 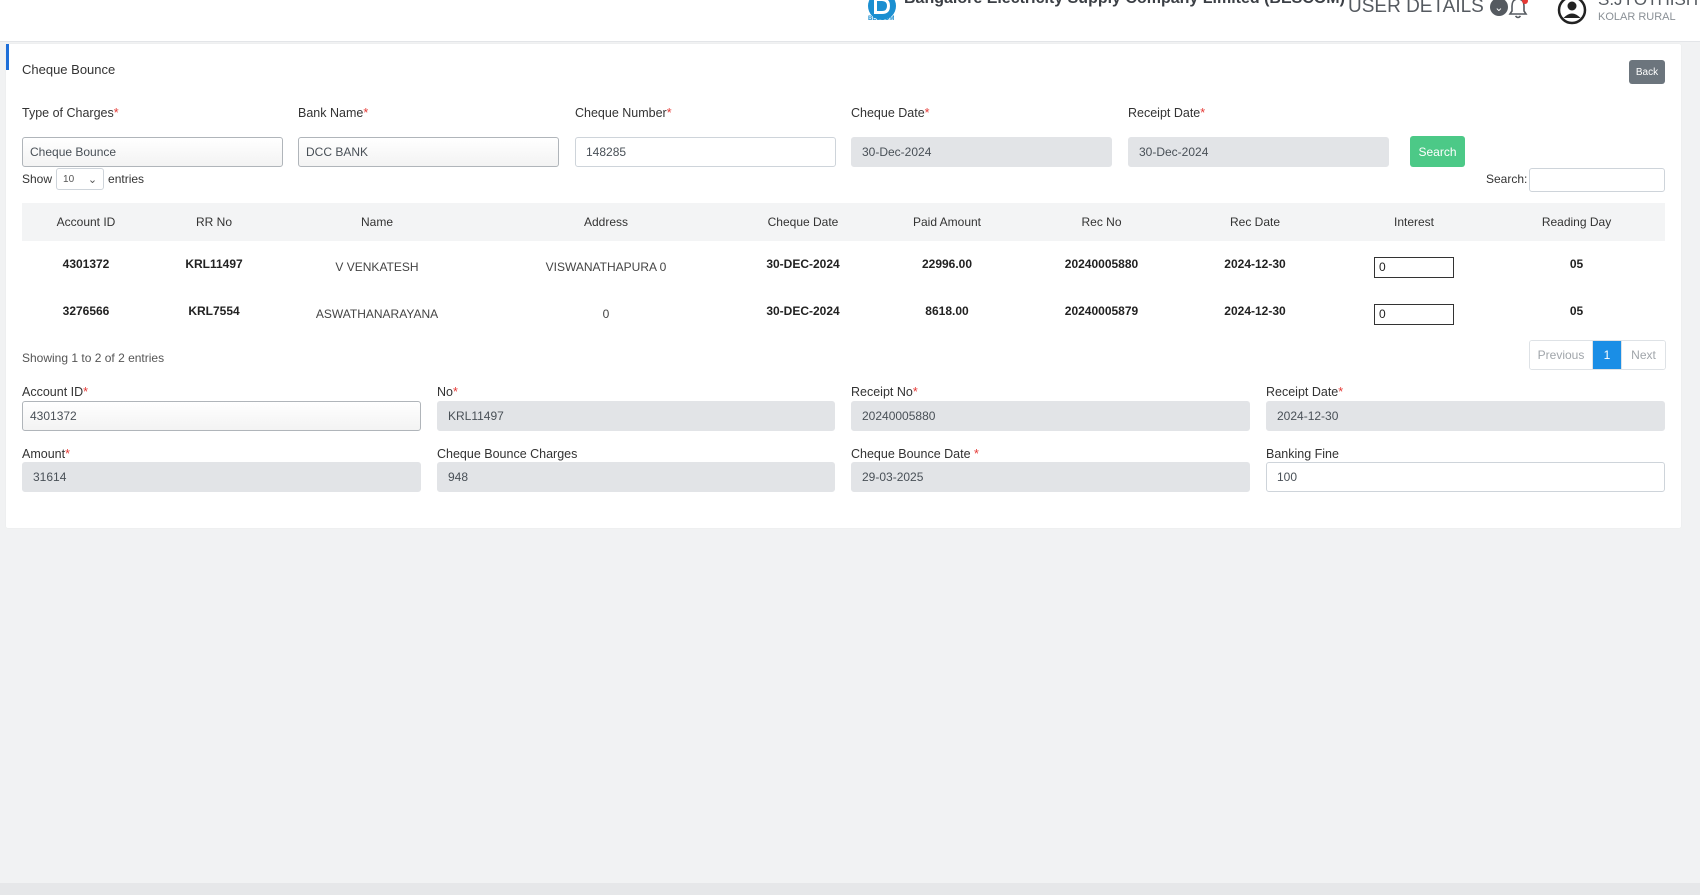 I want to click on type-of-charges-select: Cheque Bounce, so click(x=152, y=152).